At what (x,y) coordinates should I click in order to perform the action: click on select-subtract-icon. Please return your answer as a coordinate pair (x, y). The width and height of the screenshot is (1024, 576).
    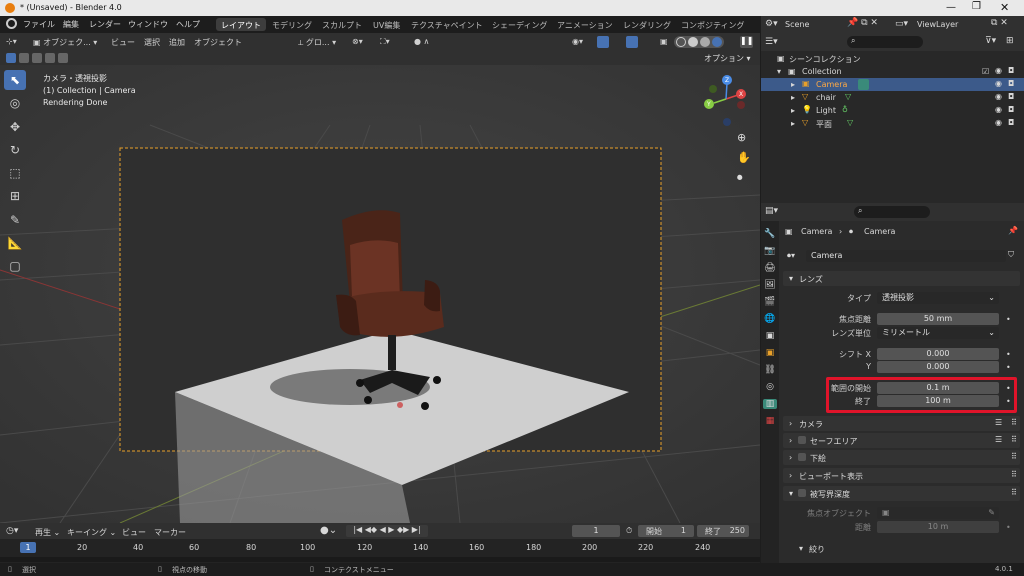
    Looking at the image, I should click on (37, 58).